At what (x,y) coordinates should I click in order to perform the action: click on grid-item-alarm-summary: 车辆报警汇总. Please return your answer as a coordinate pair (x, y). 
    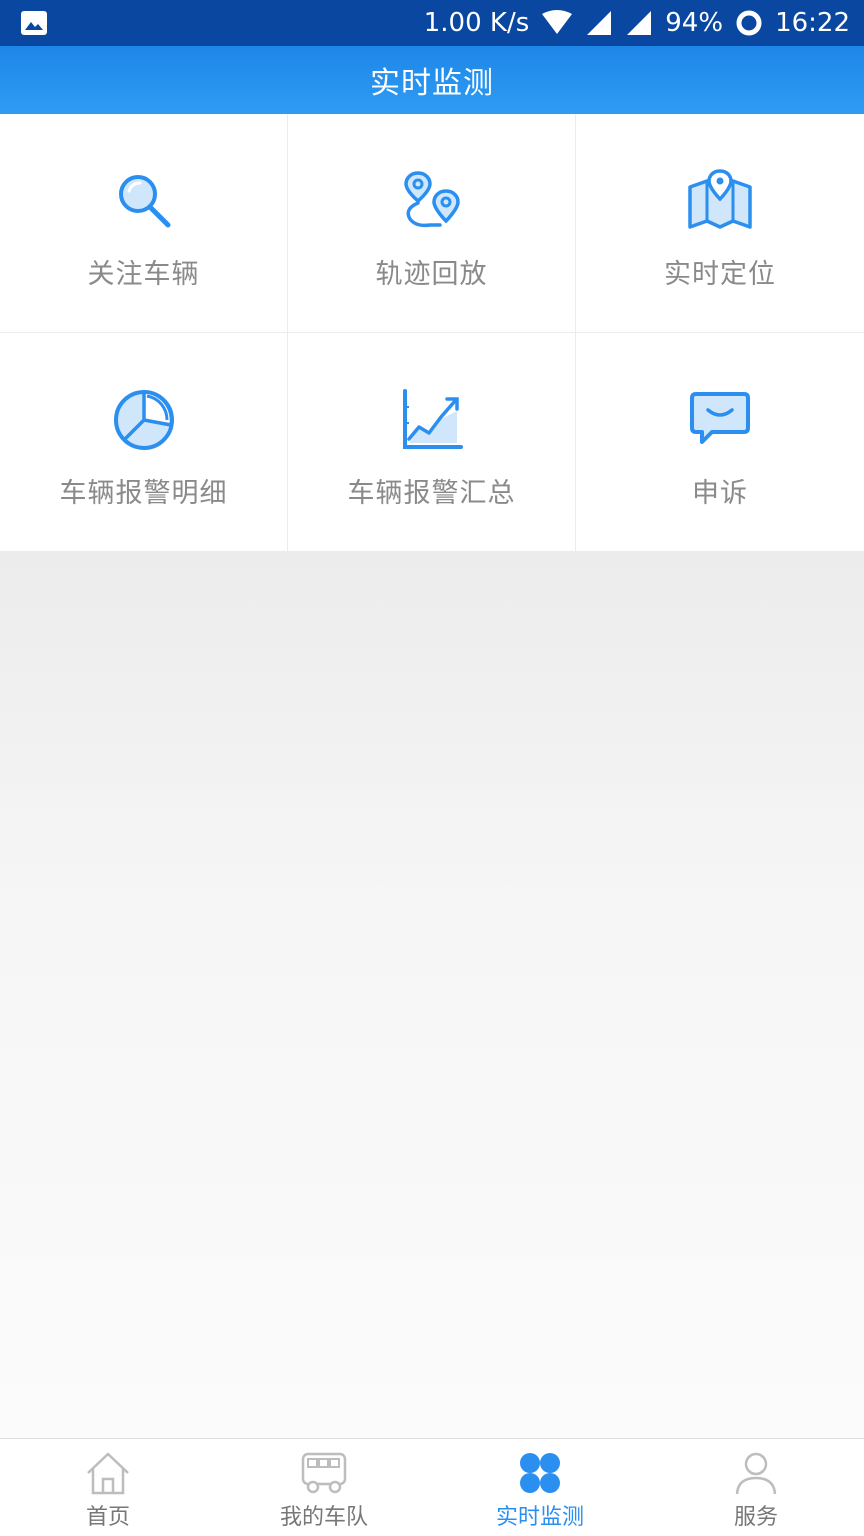
    Looking at the image, I should click on (432, 442).